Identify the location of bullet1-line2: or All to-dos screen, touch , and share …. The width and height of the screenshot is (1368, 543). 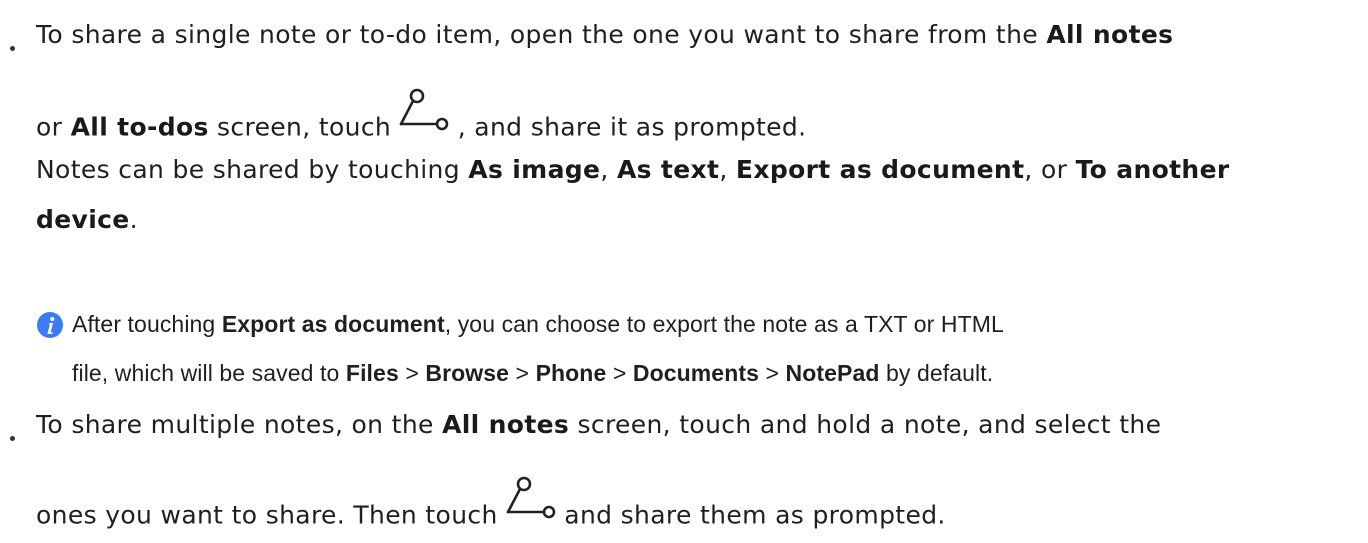
(421, 121).